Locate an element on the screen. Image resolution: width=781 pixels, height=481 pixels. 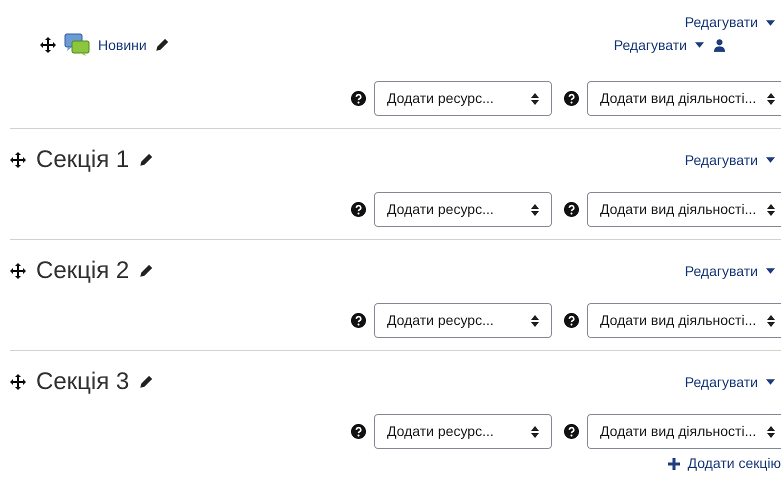
add-section-link: Додати секцію is located at coordinates (724, 463).